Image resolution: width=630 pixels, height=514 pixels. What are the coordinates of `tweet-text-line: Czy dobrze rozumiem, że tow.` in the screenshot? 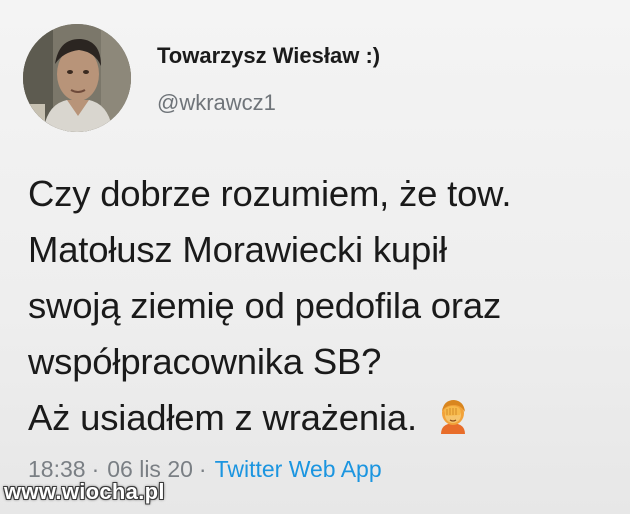 It's located at (270, 193).